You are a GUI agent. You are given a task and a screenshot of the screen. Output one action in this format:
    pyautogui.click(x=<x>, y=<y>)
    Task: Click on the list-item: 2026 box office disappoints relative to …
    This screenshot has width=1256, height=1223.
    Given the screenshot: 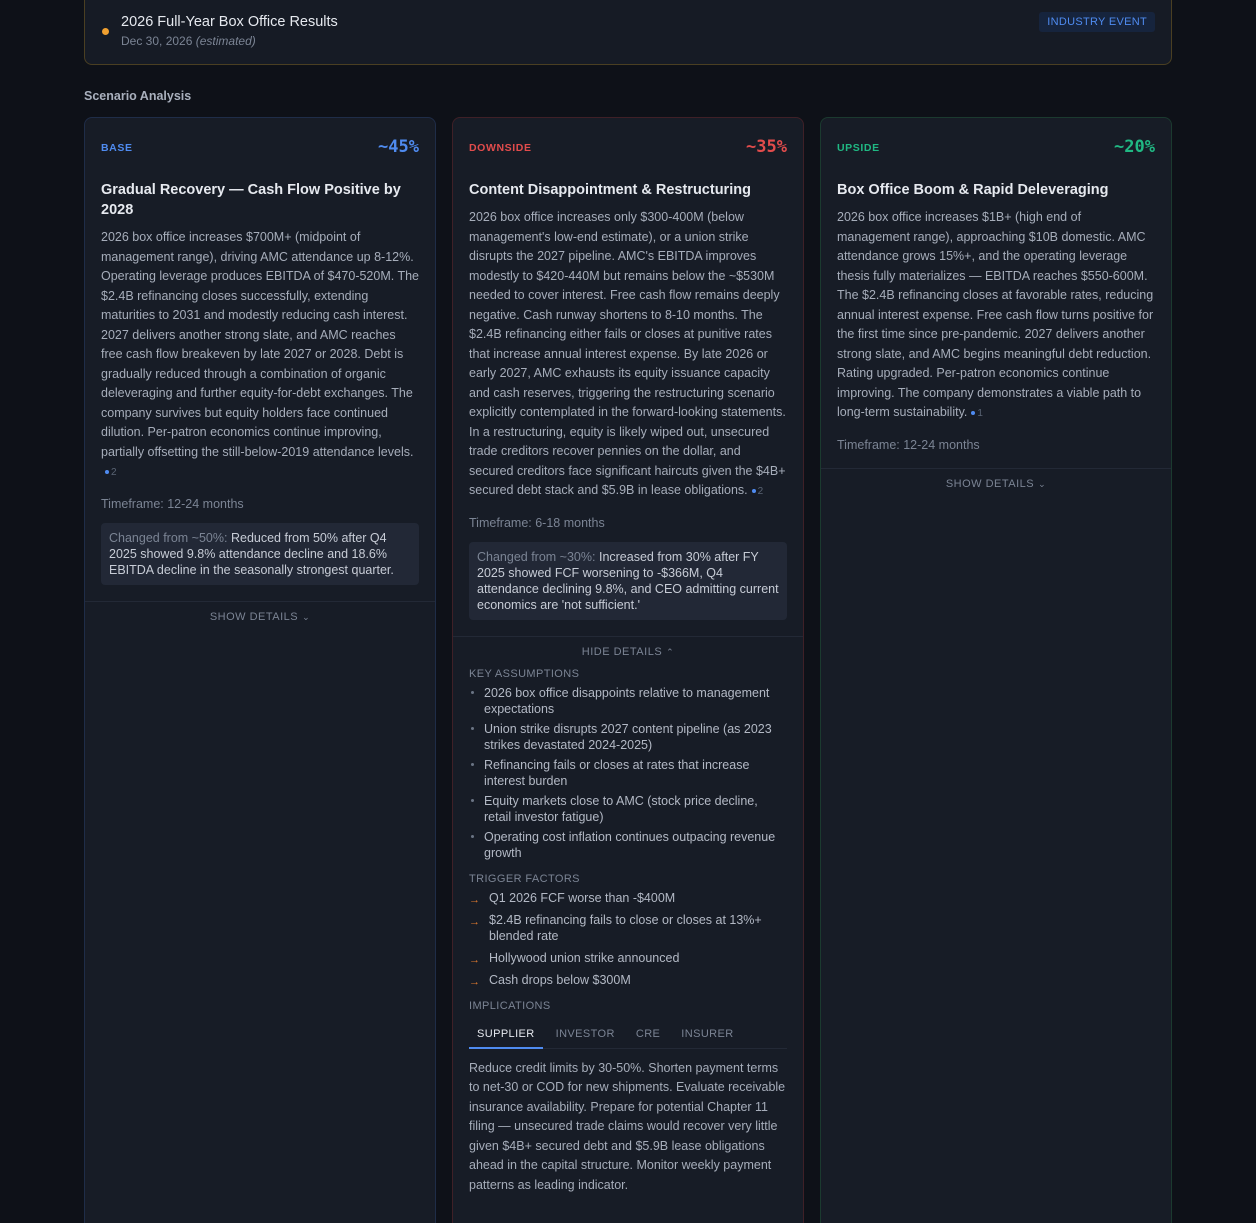 What is the action you would take?
    pyautogui.click(x=629, y=701)
    